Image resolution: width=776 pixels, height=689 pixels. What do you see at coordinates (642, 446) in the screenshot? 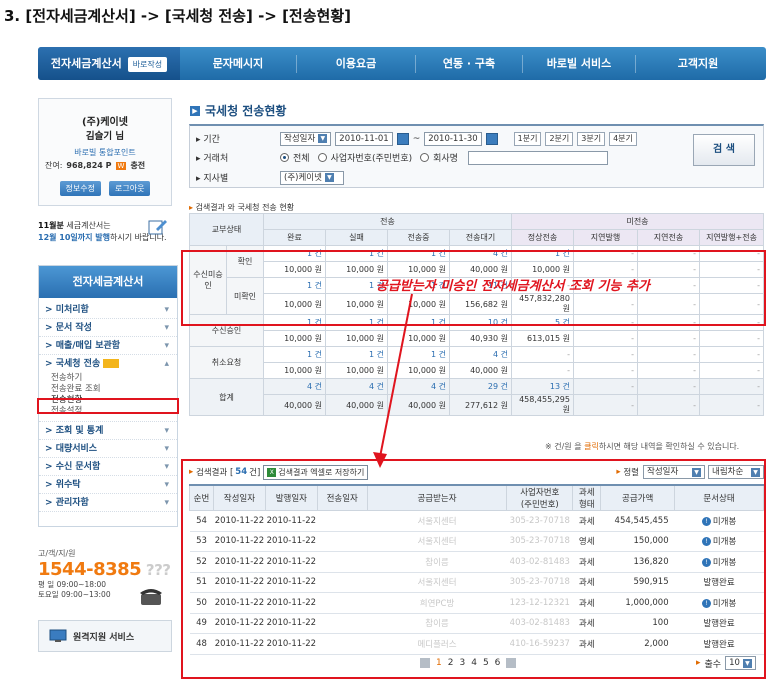
I see `summary-footnote: ※ 건/원 을 클릭하시면 해당 내역을 확인하실 수 있습니다.` at bounding box center [642, 446].